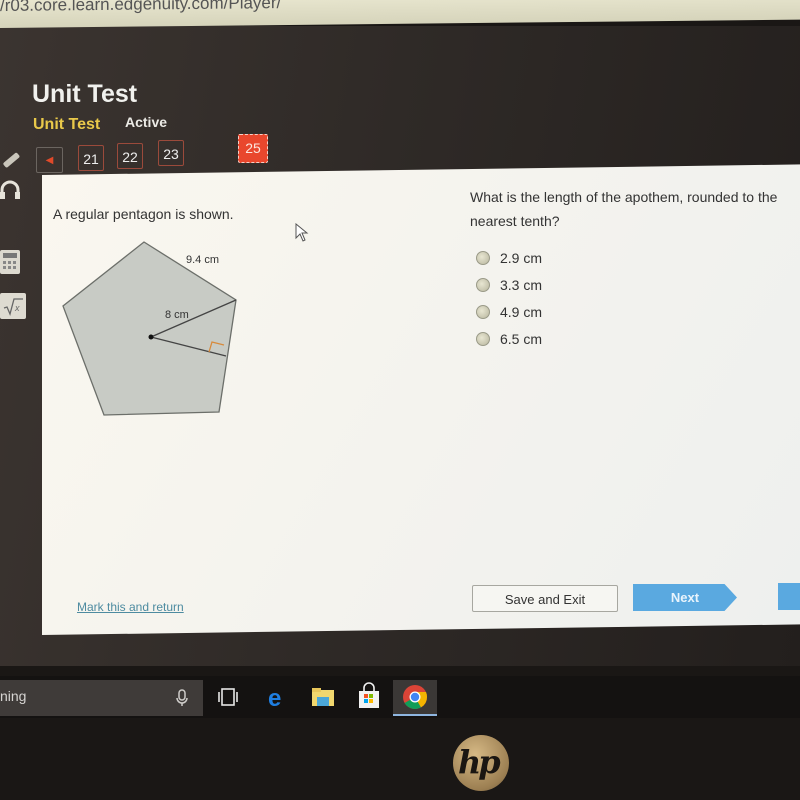 This screenshot has width=800, height=800. I want to click on pencil-tool, so click(16, 166).